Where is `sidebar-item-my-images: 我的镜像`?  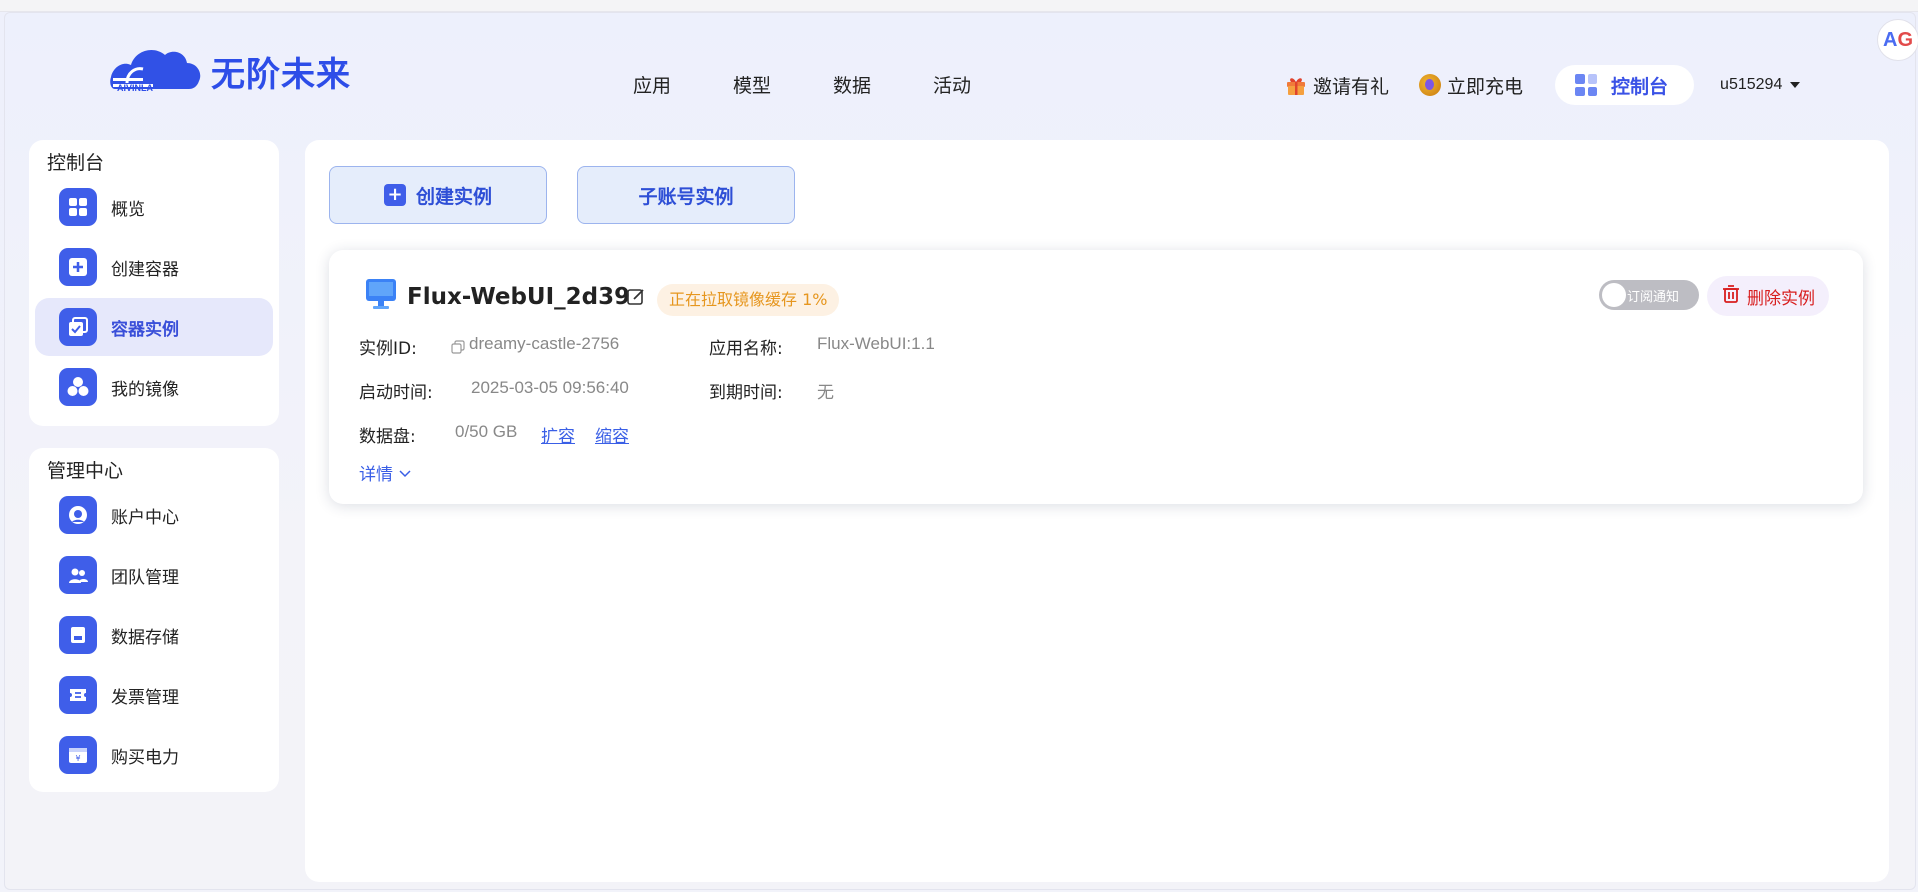 sidebar-item-my-images: 我的镜像 is located at coordinates (154, 387).